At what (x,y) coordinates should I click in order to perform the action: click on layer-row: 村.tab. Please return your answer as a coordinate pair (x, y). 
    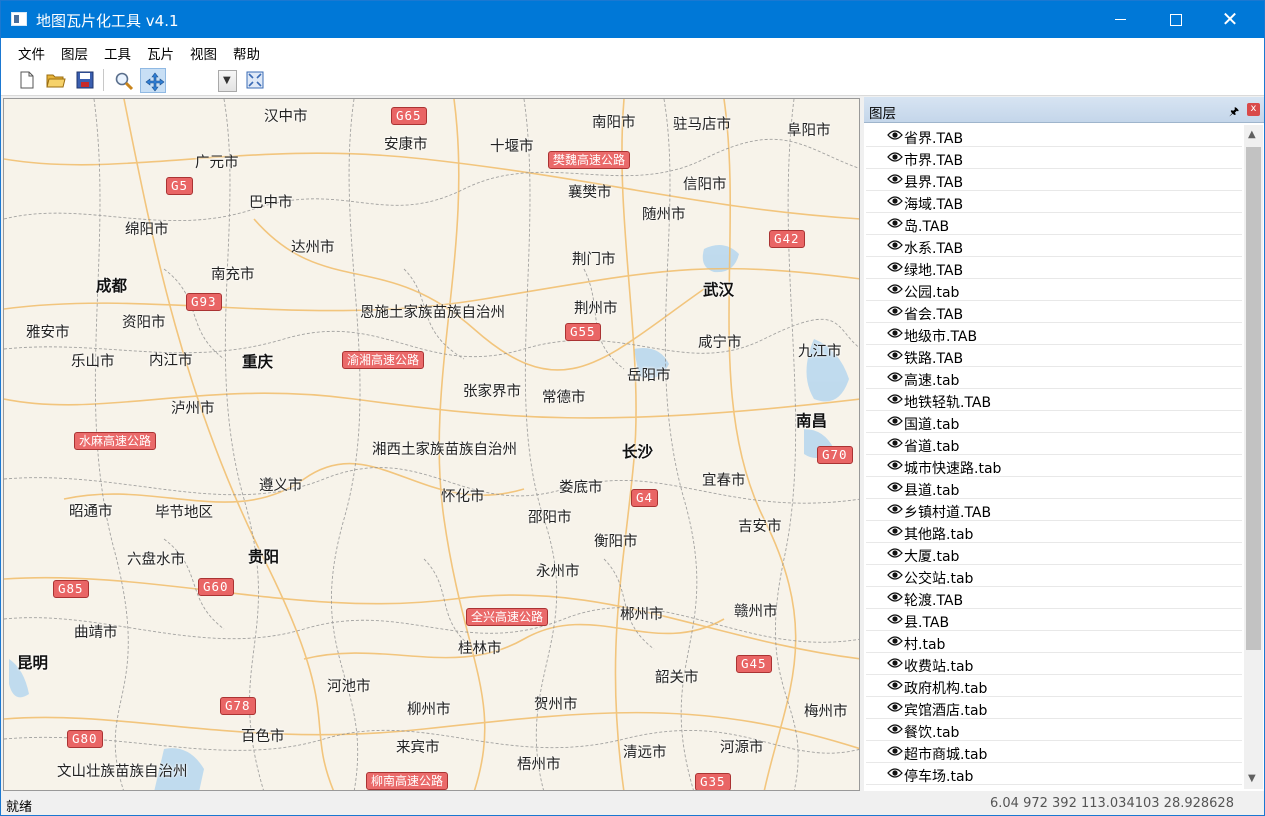
    Looking at the image, I should click on (1054, 642).